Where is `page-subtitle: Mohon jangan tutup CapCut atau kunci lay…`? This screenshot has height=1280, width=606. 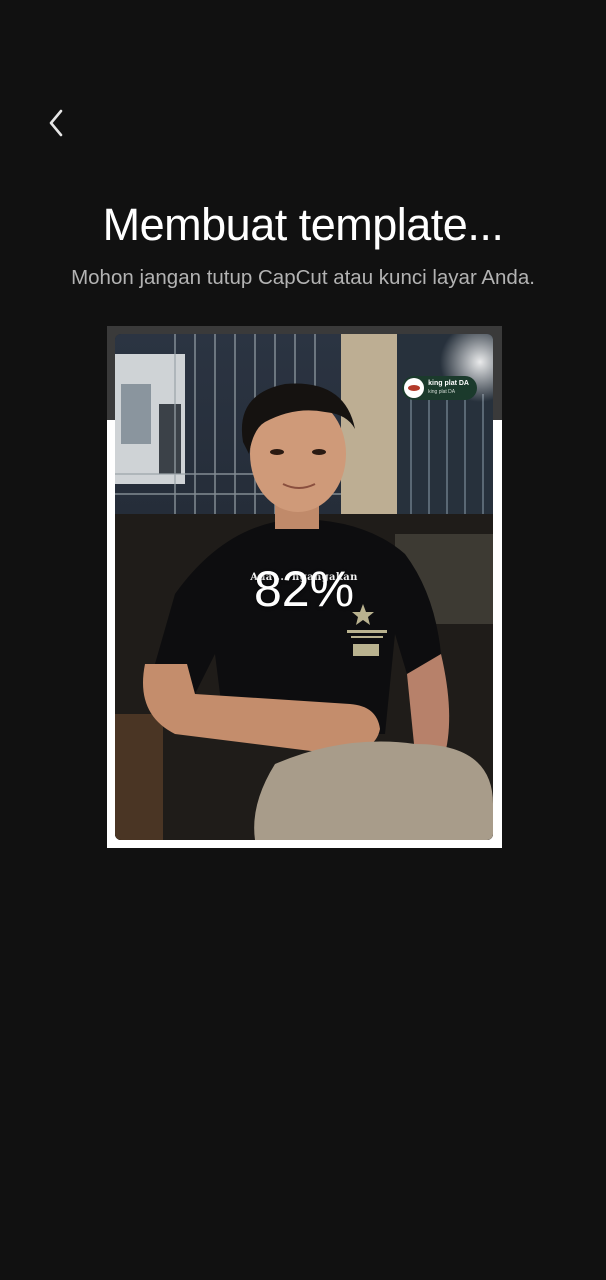
page-subtitle: Mohon jangan tutup CapCut atau kunci lay… is located at coordinates (303, 277).